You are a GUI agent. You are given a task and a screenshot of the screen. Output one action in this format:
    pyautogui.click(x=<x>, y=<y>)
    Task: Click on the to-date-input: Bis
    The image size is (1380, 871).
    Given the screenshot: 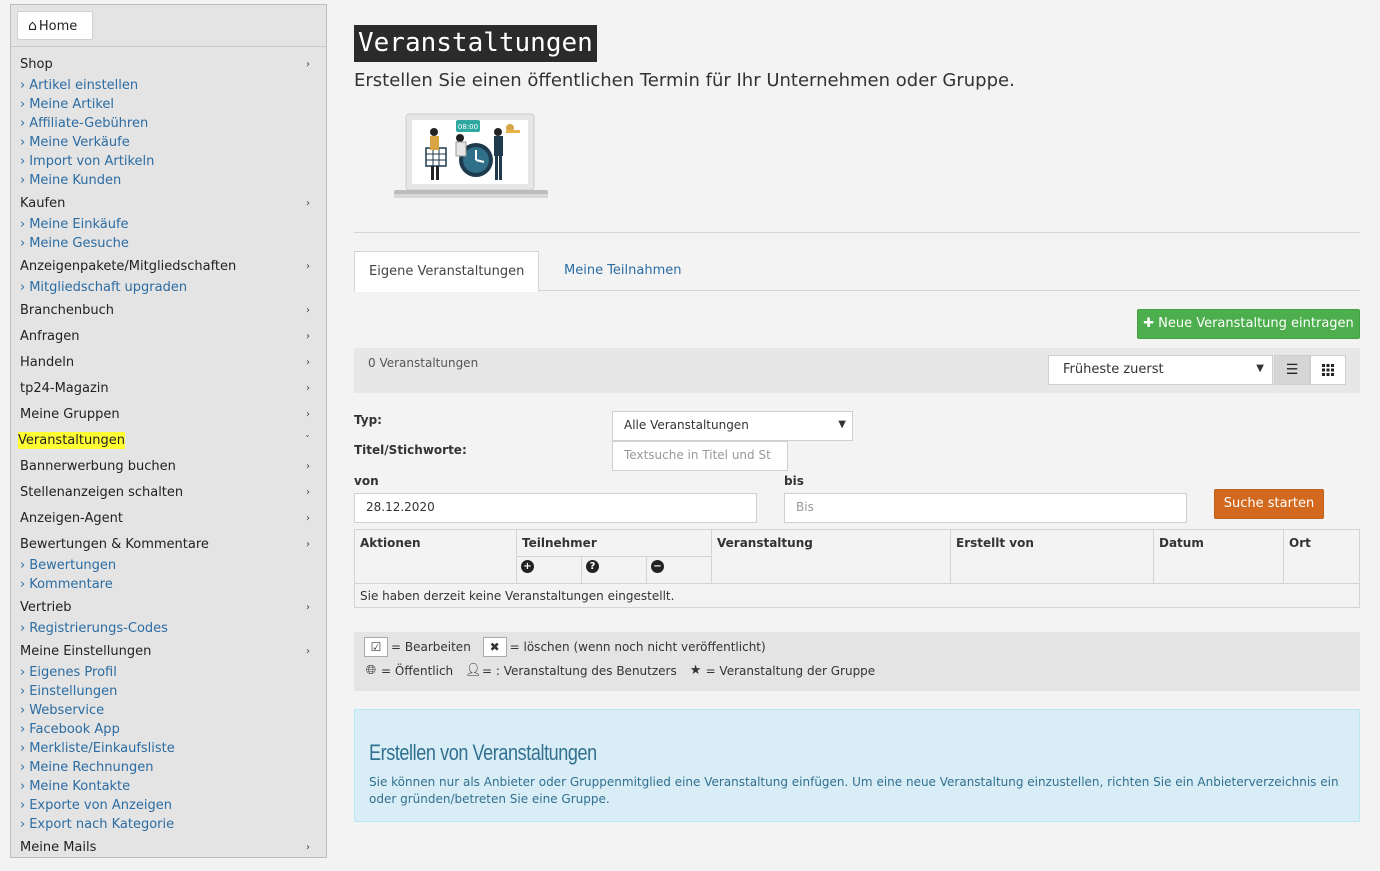 What is the action you would take?
    pyautogui.click(x=985, y=508)
    